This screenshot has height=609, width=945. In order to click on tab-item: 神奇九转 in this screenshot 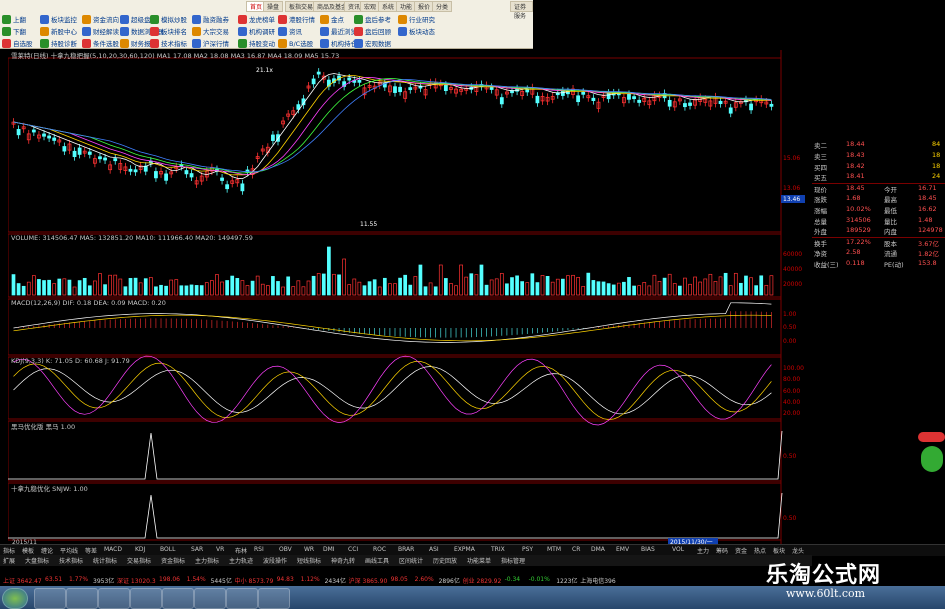, I will do `click(343, 560)`.